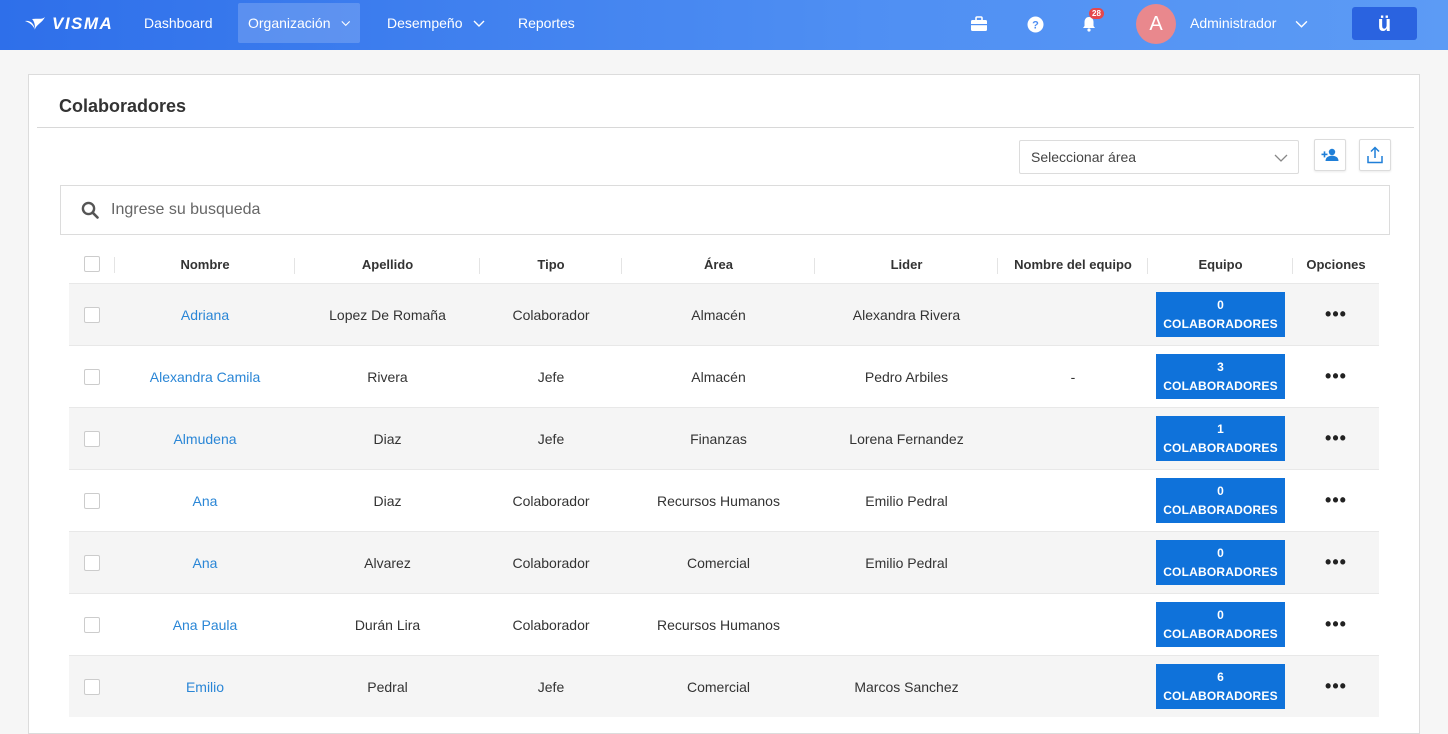  I want to click on cell-nombre-link: Alexandra Camila, so click(205, 377).